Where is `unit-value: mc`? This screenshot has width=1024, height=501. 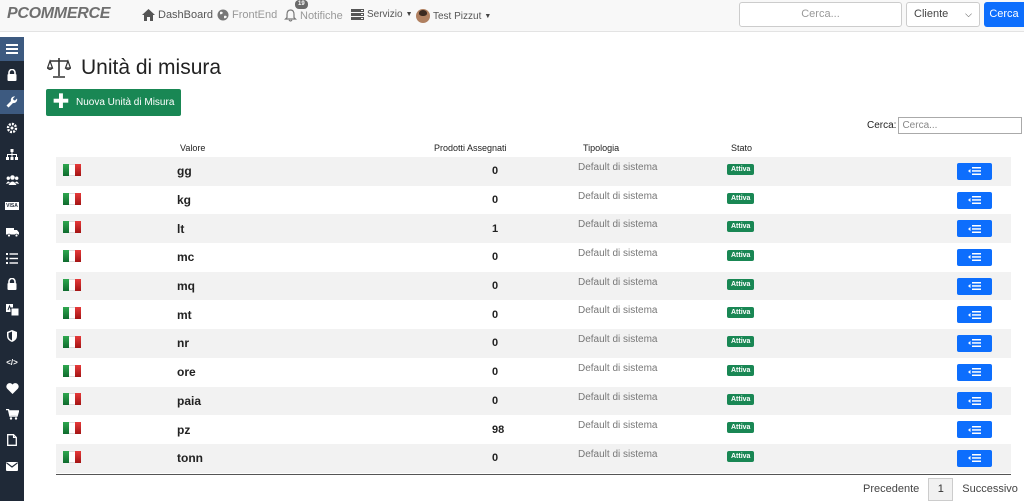
unit-value: mc is located at coordinates (269, 257).